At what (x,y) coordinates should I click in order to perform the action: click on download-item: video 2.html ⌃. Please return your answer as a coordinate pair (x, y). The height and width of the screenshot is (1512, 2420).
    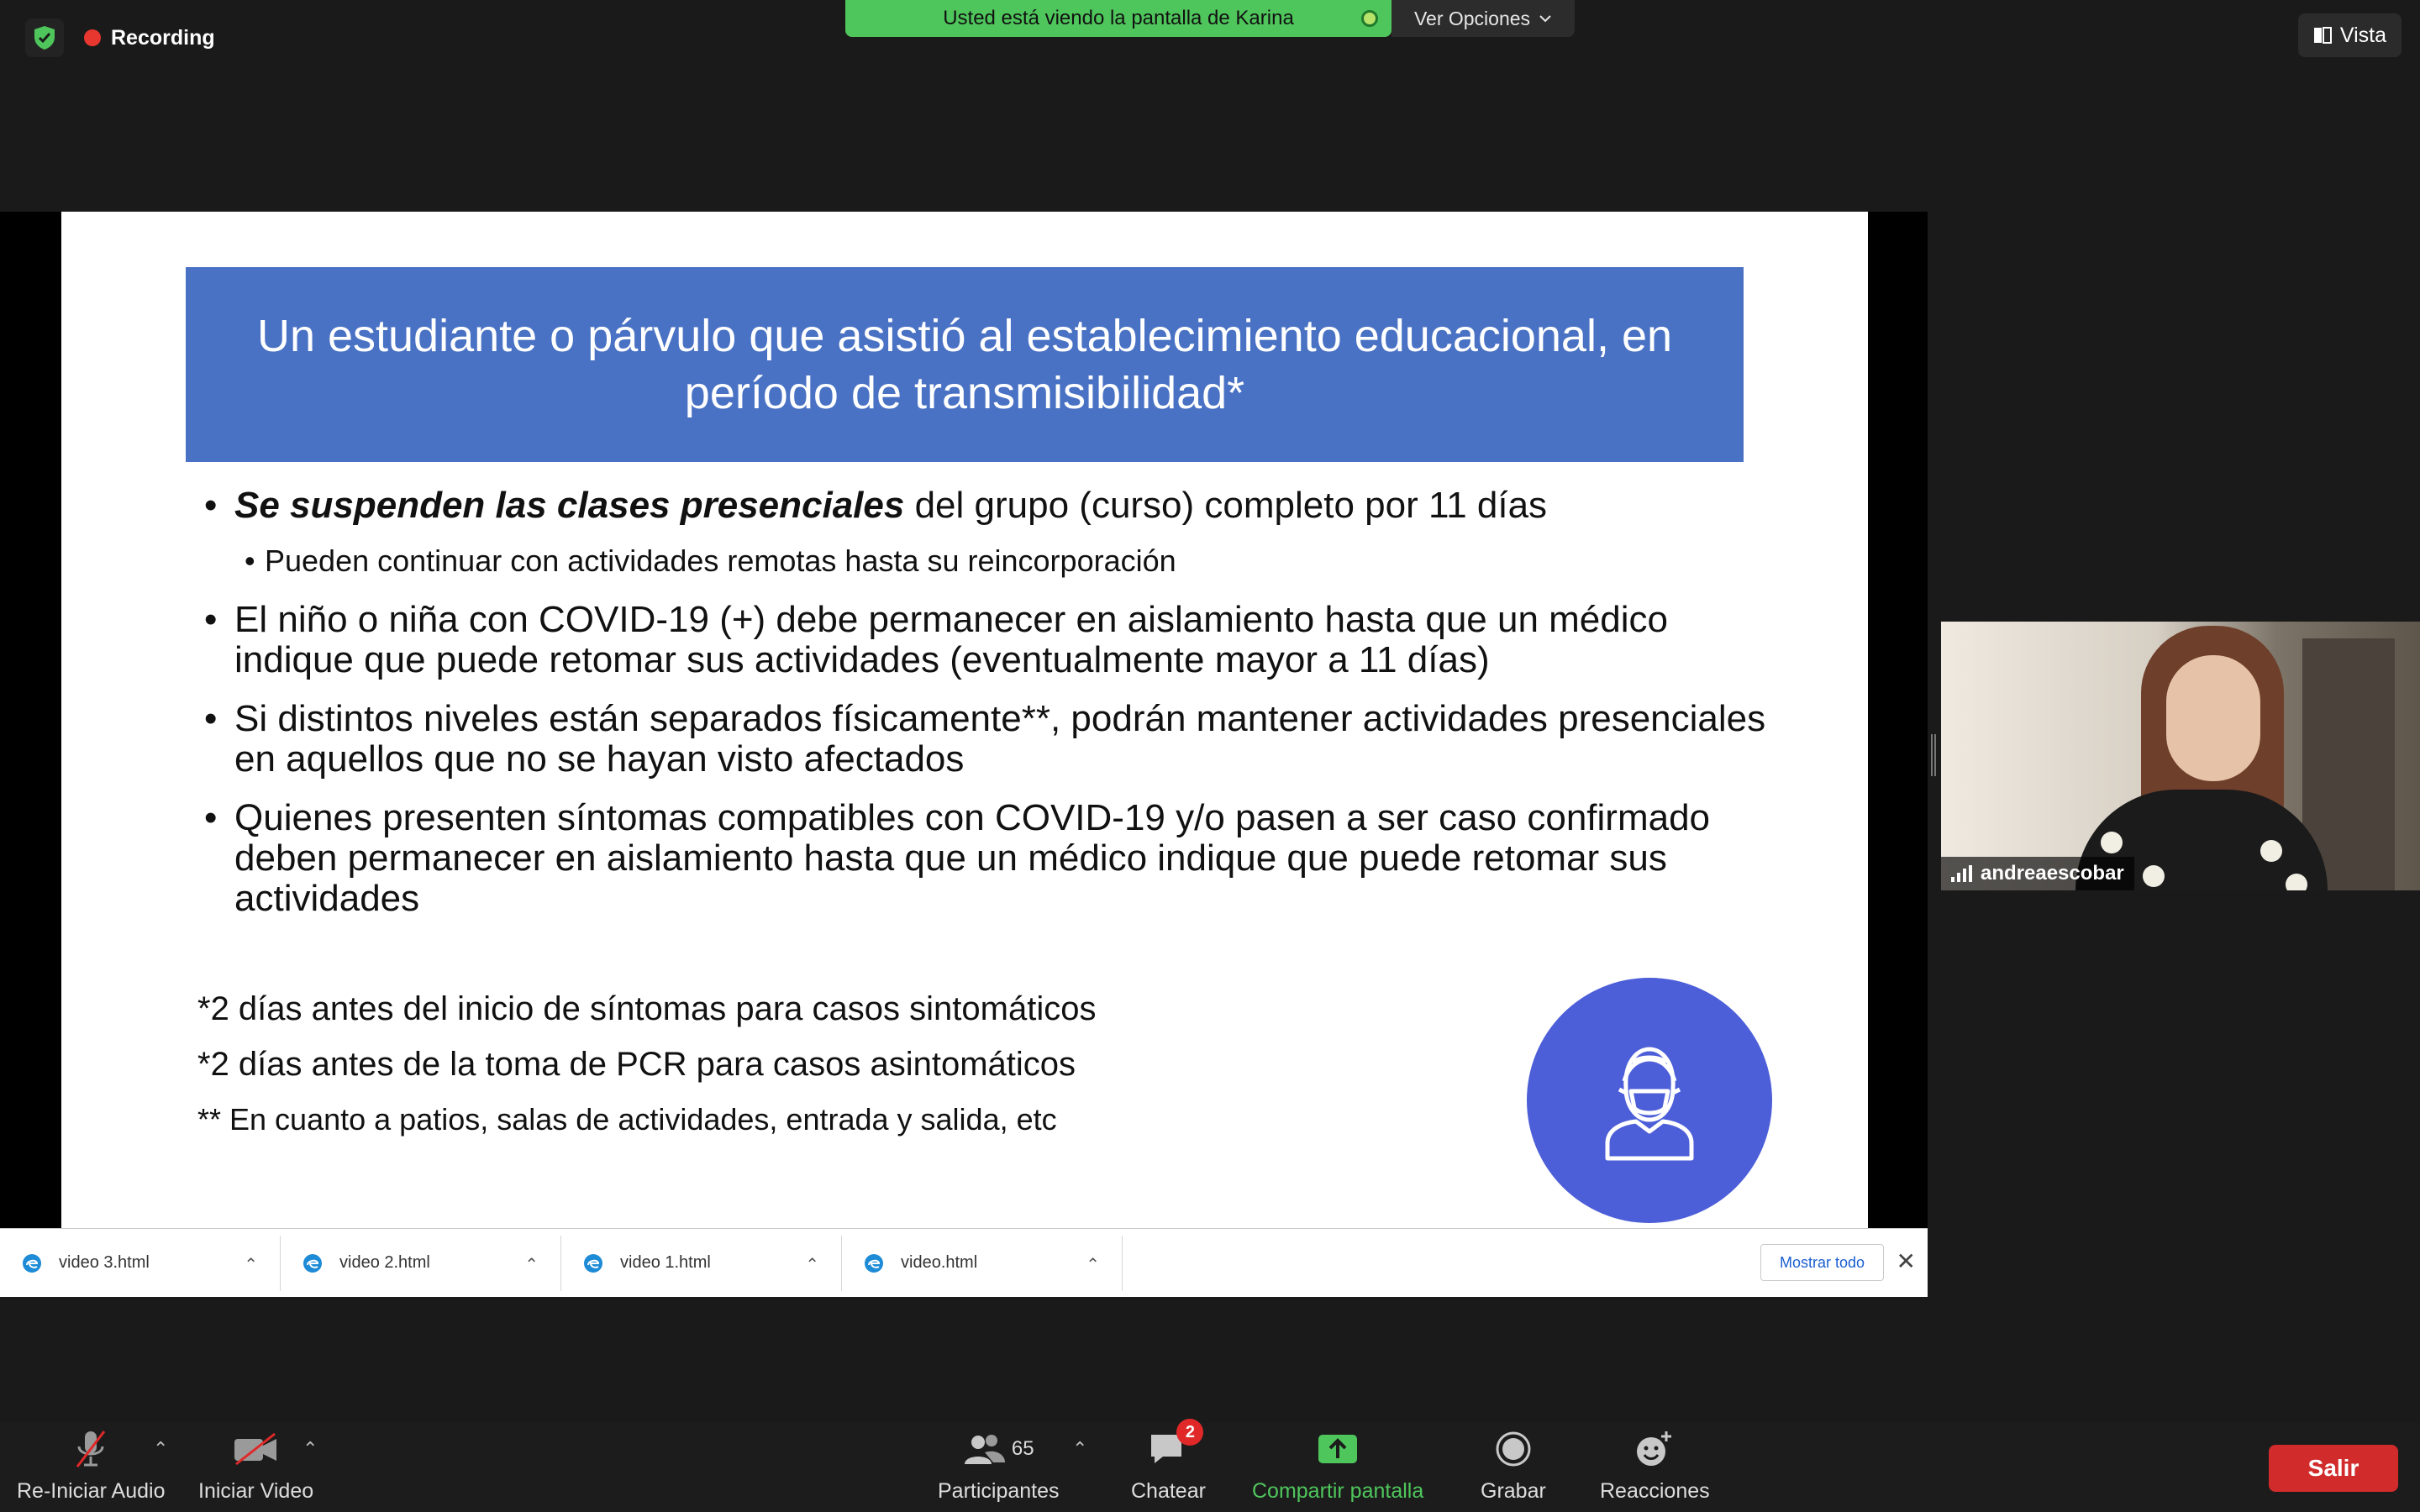
    Looking at the image, I should click on (421, 1263).